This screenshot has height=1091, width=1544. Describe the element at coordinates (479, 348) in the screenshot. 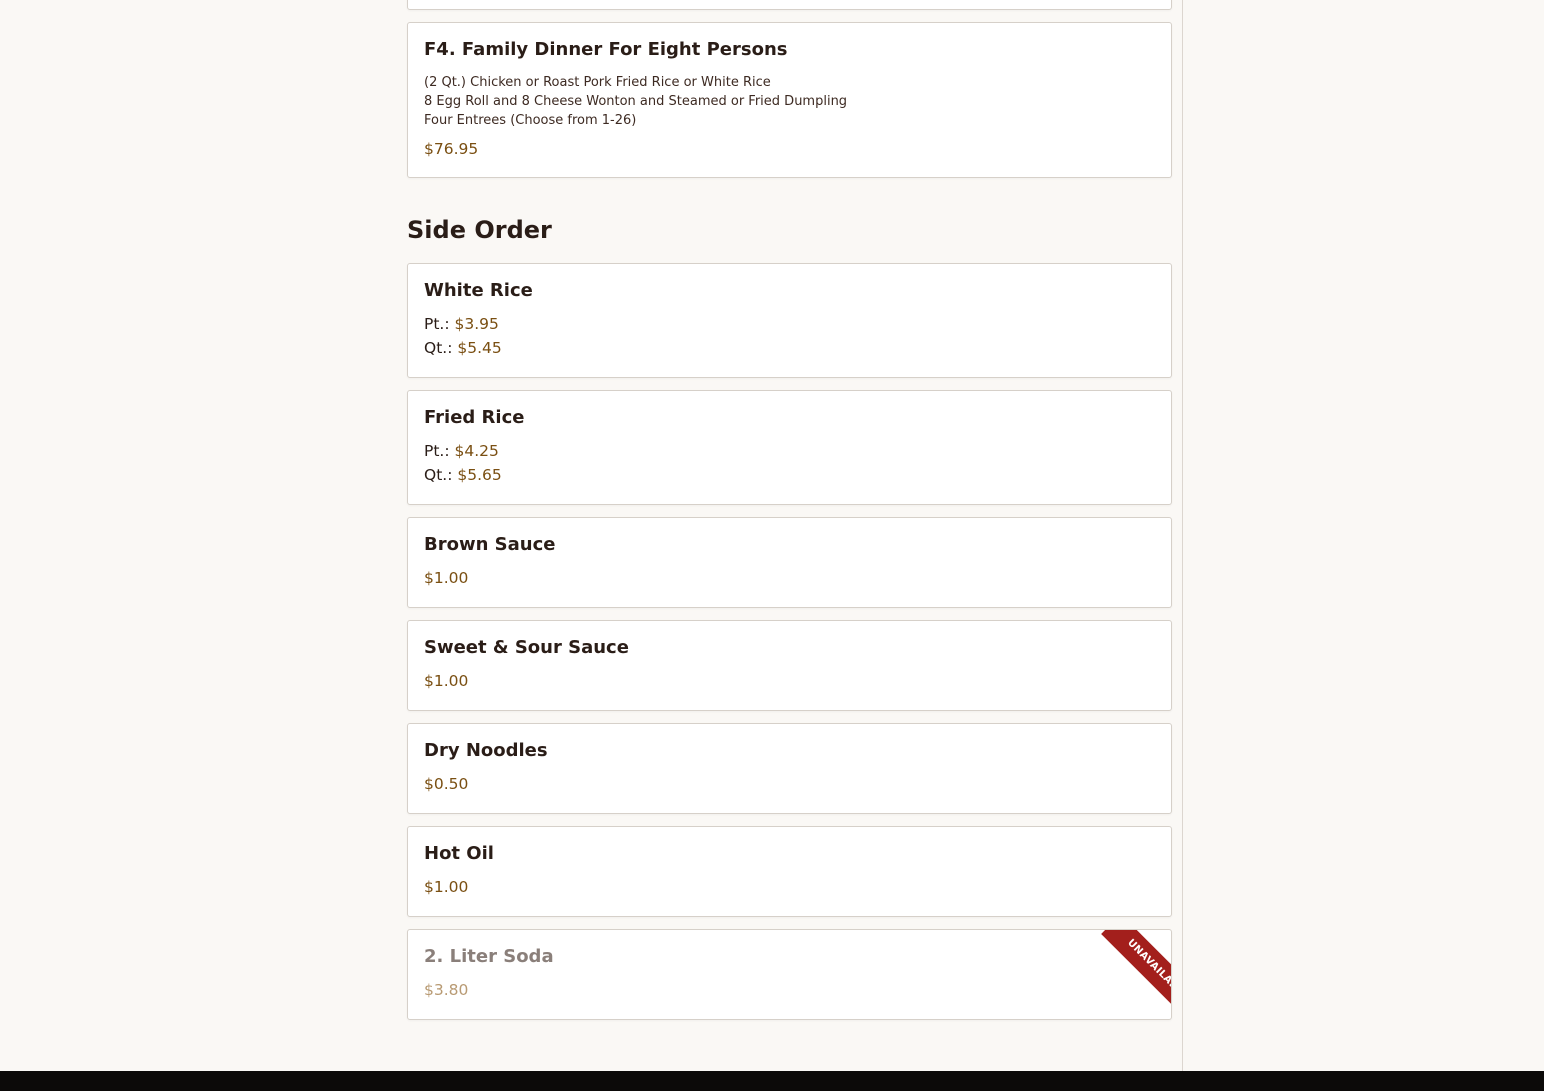

I see `item-price: $5.45` at that location.